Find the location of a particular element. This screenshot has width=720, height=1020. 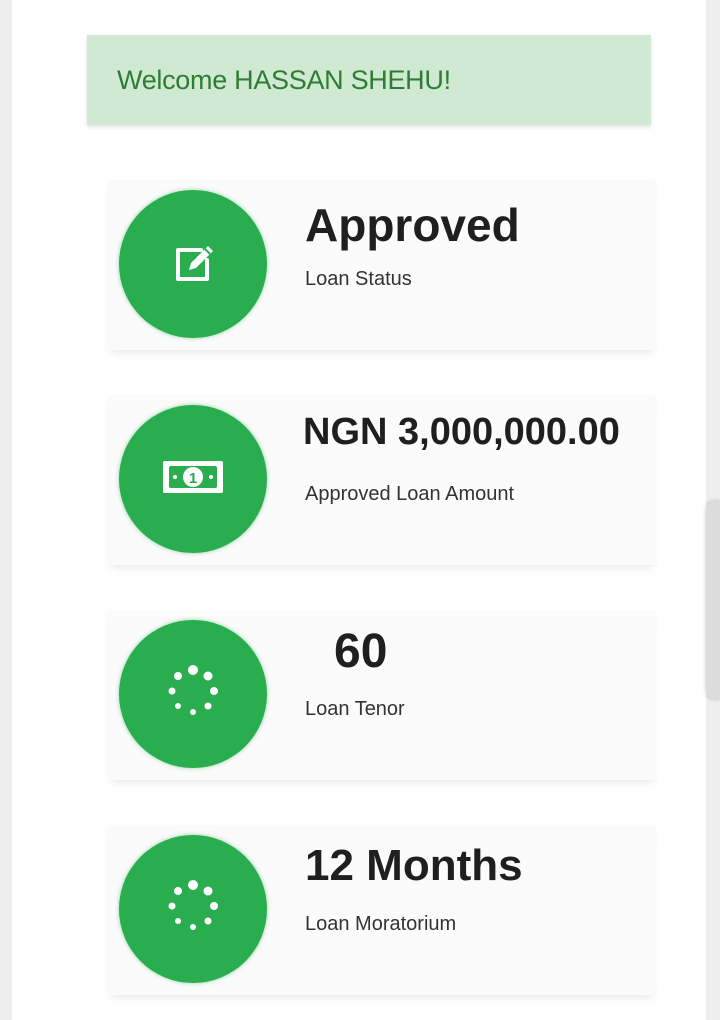

loan-moratorium-value: 12 Months is located at coordinates (414, 865).